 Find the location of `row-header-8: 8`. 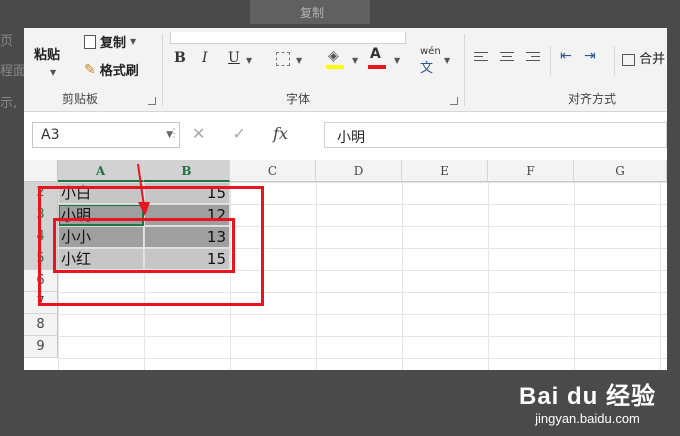

row-header-8: 8 is located at coordinates (41, 325).